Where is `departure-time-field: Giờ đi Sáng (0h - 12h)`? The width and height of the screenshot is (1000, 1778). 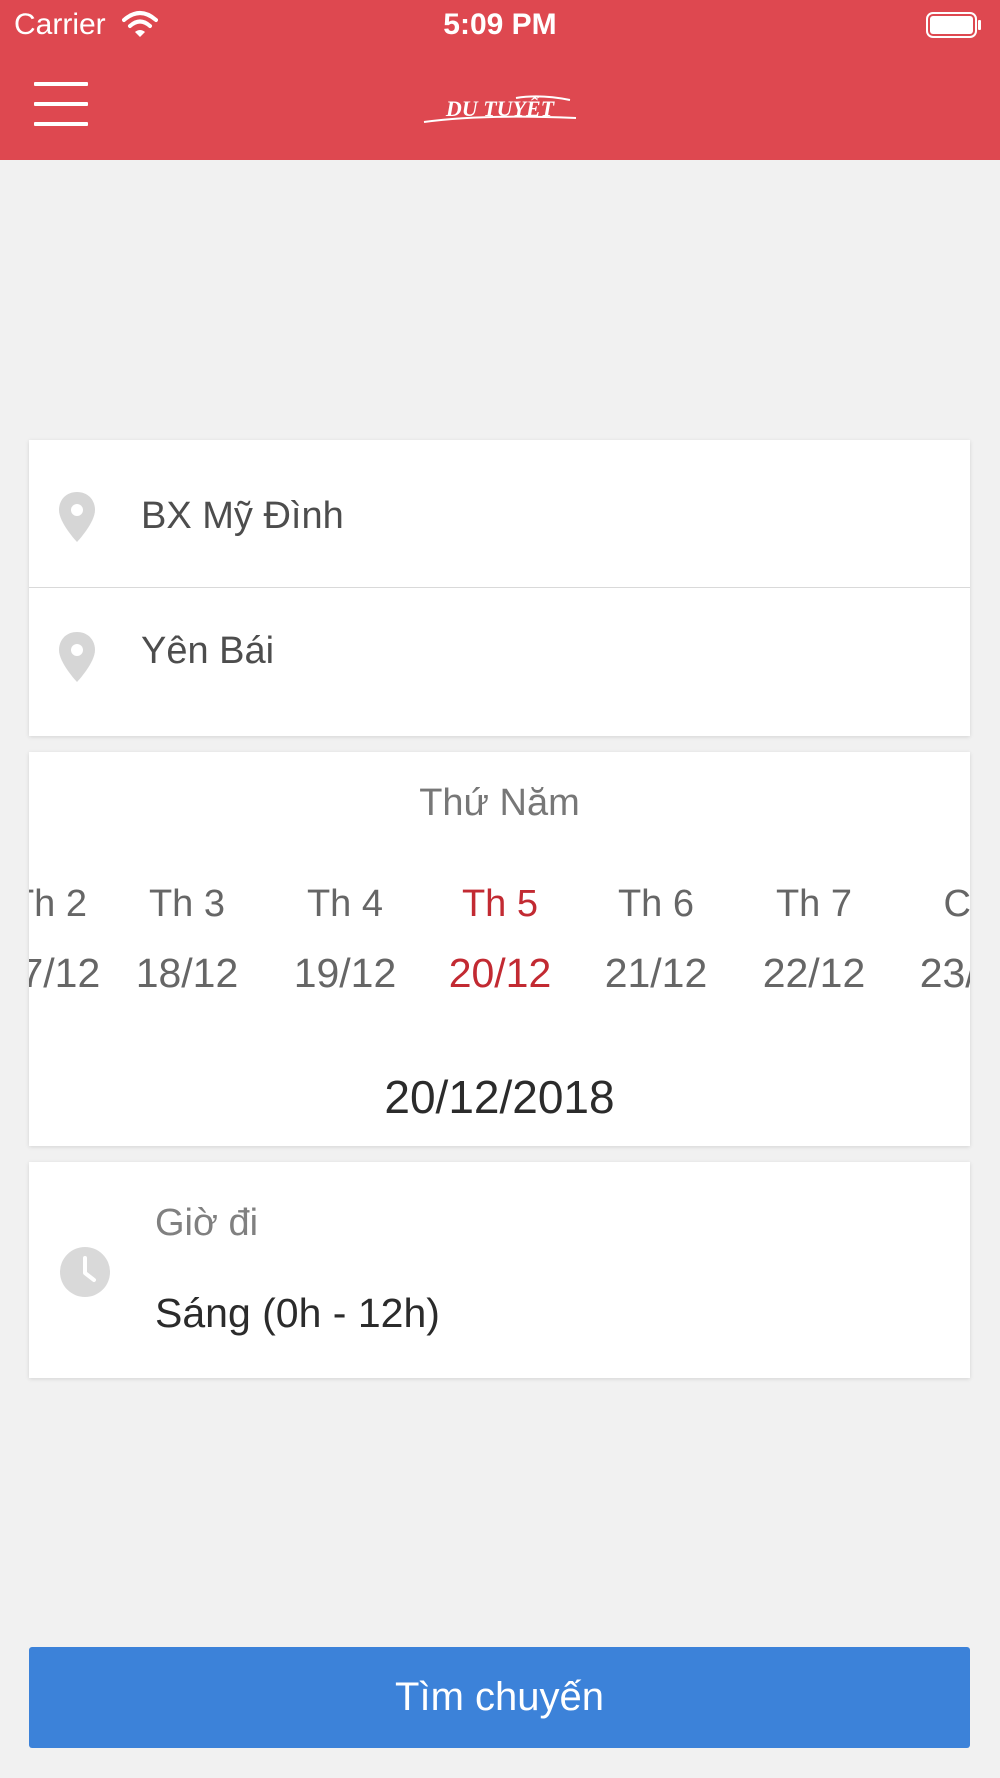 departure-time-field: Giờ đi Sáng (0h - 12h) is located at coordinates (499, 1270).